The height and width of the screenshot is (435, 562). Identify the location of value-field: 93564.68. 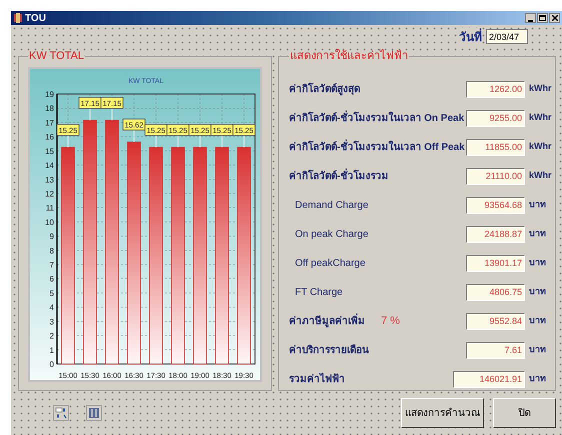
(495, 205).